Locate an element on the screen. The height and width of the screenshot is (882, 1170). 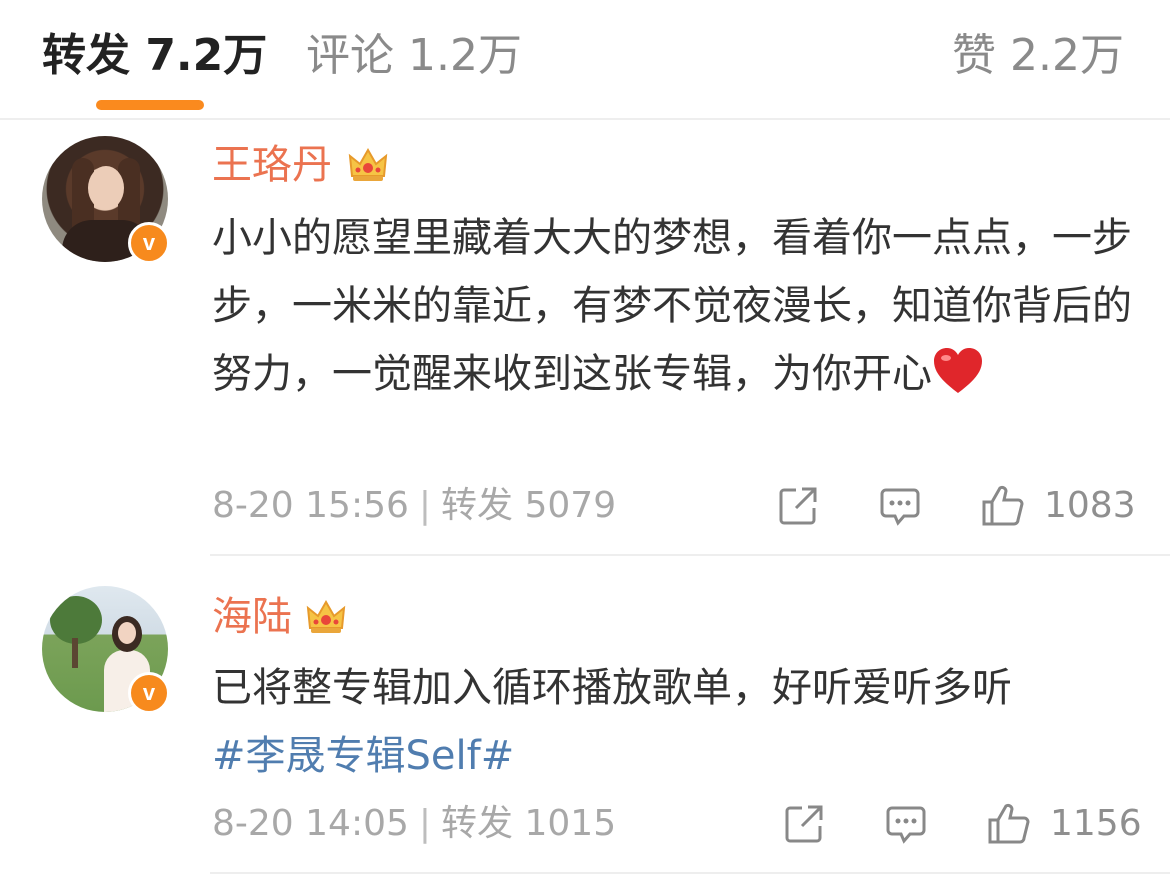
timestamp: 8-20 15:56 is located at coordinates (310, 505).